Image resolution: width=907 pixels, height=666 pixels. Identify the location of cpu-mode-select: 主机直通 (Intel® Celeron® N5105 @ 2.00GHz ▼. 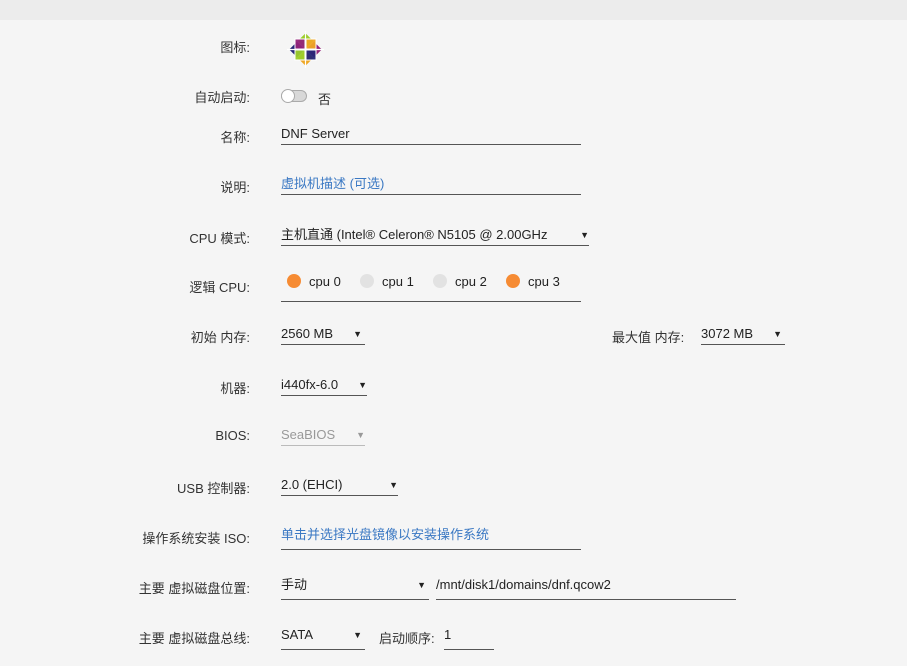
(435, 235).